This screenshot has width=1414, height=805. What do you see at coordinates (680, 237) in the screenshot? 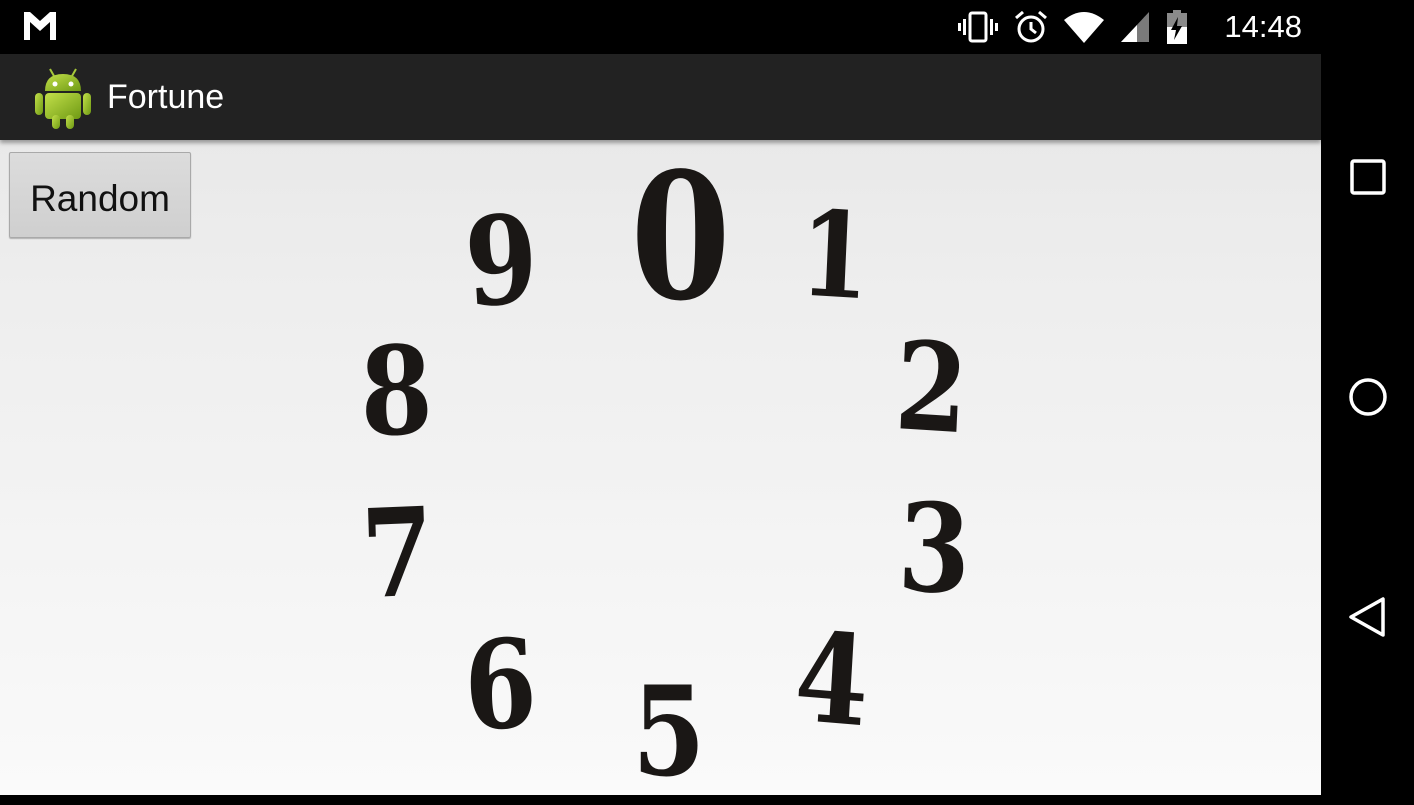
I see `wheel-digit-0: 0` at bounding box center [680, 237].